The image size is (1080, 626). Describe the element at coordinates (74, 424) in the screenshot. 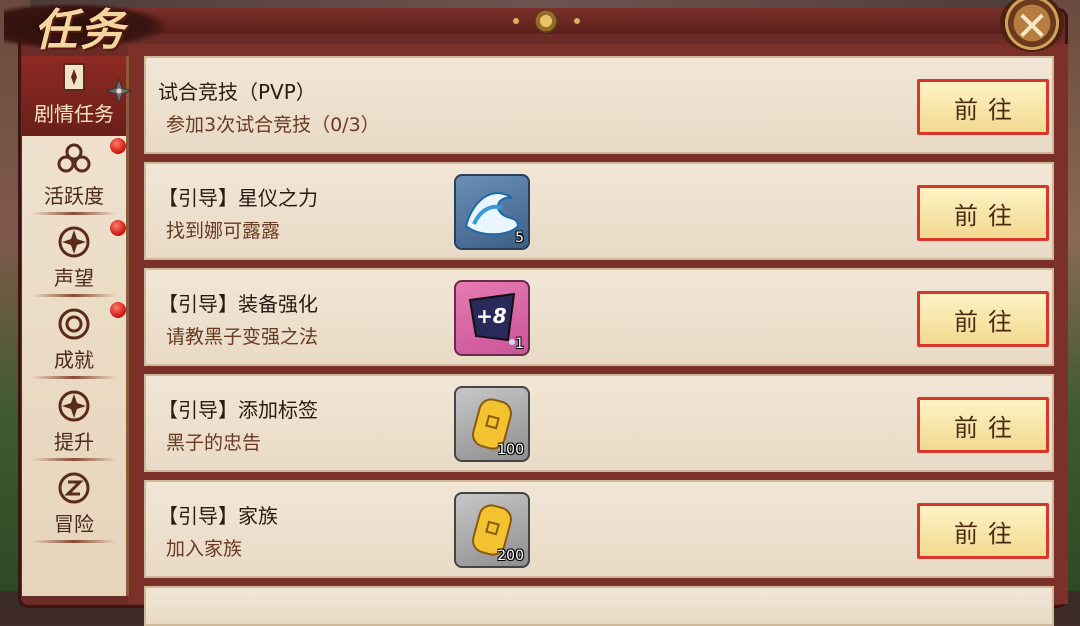

I see `sidebar-item-upgrade: 提升` at that location.